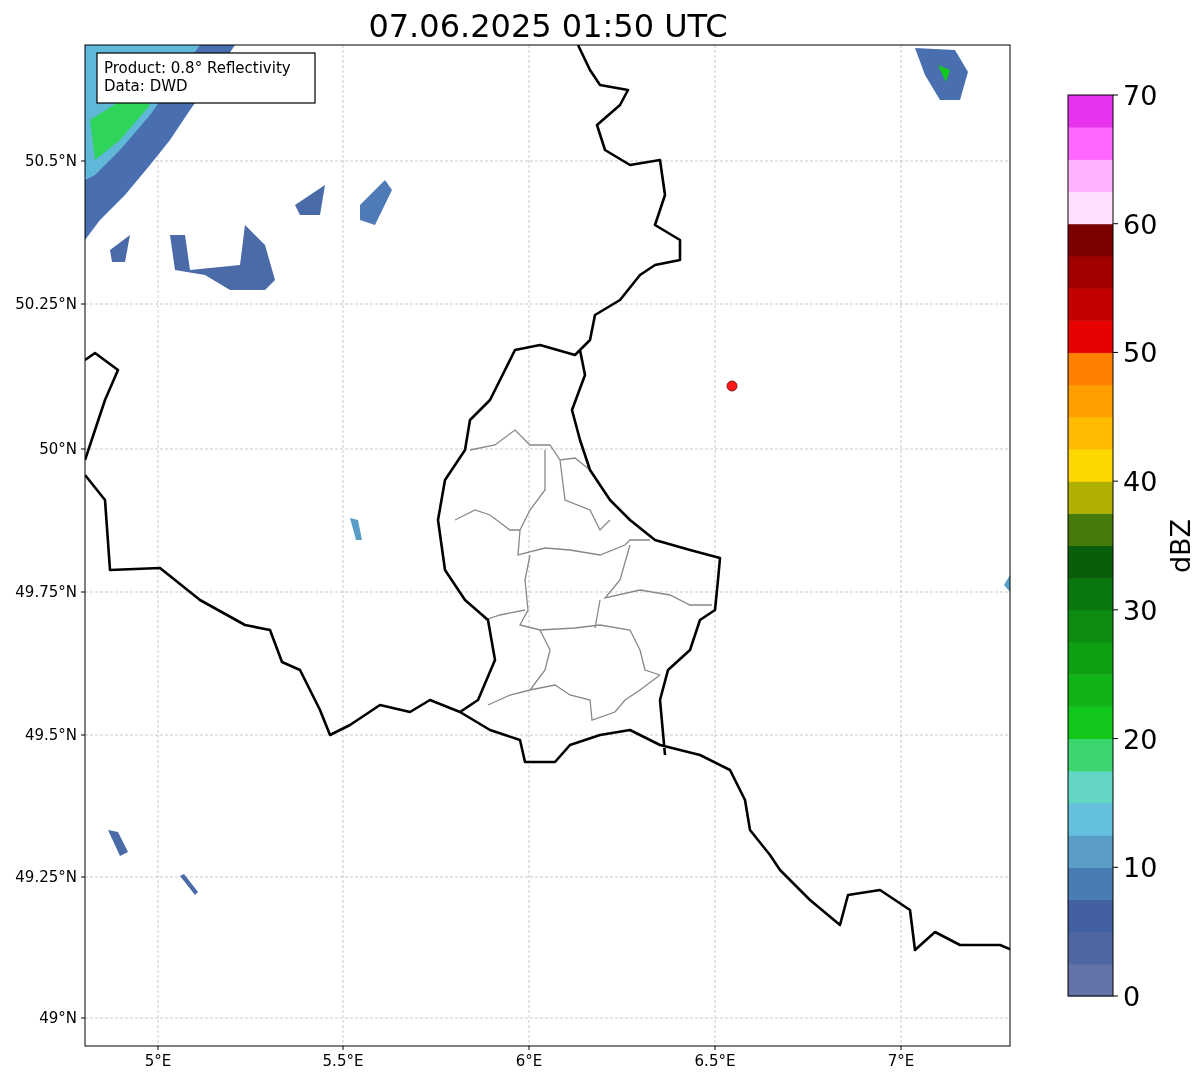 The width and height of the screenshot is (1202, 1081). What do you see at coordinates (529, 1061) in the screenshot?
I see `longitude-label: 6°E` at bounding box center [529, 1061].